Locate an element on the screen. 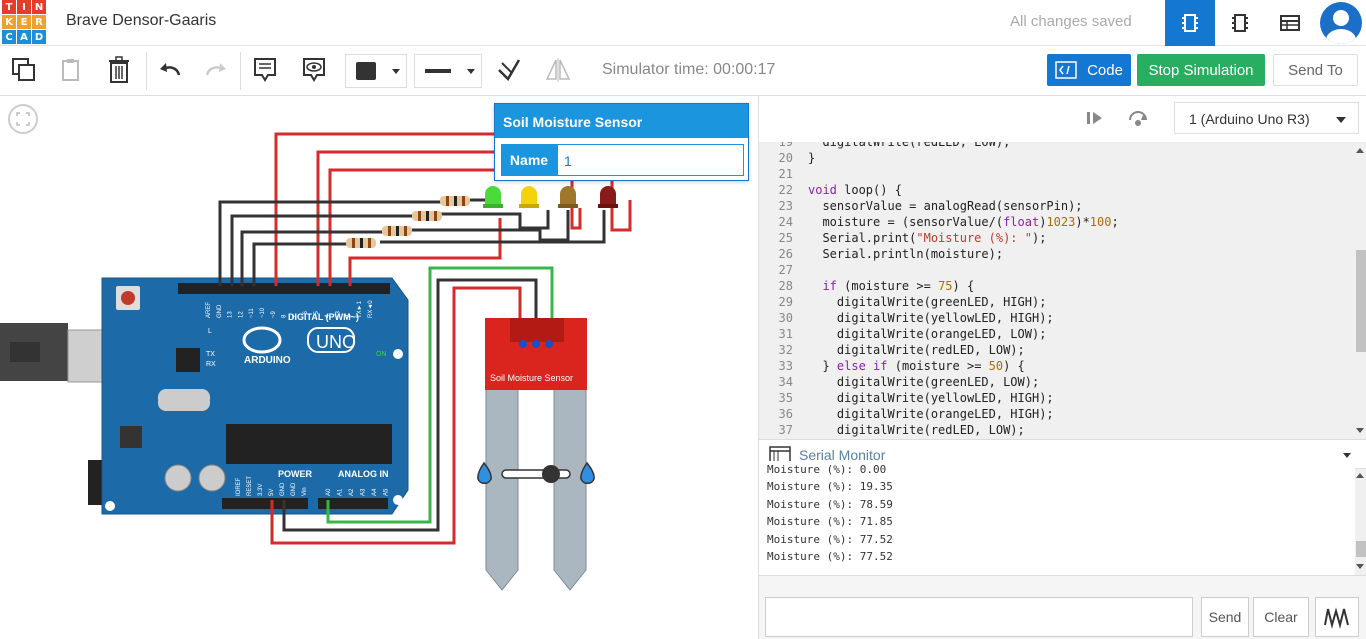 This screenshot has height=639, width=1366. soil-moisture-sensor: Soil Moisture Sensor is located at coordinates (536, 454).